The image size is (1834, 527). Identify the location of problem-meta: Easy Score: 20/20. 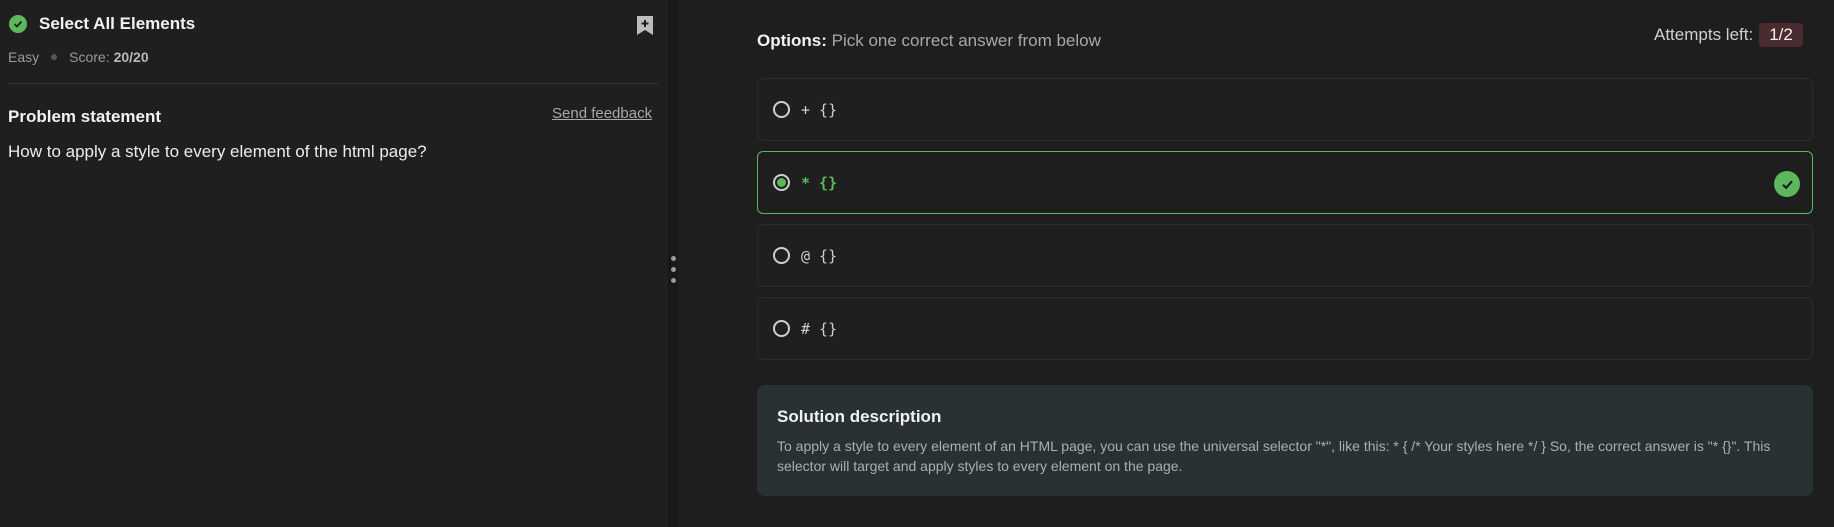
(78, 57).